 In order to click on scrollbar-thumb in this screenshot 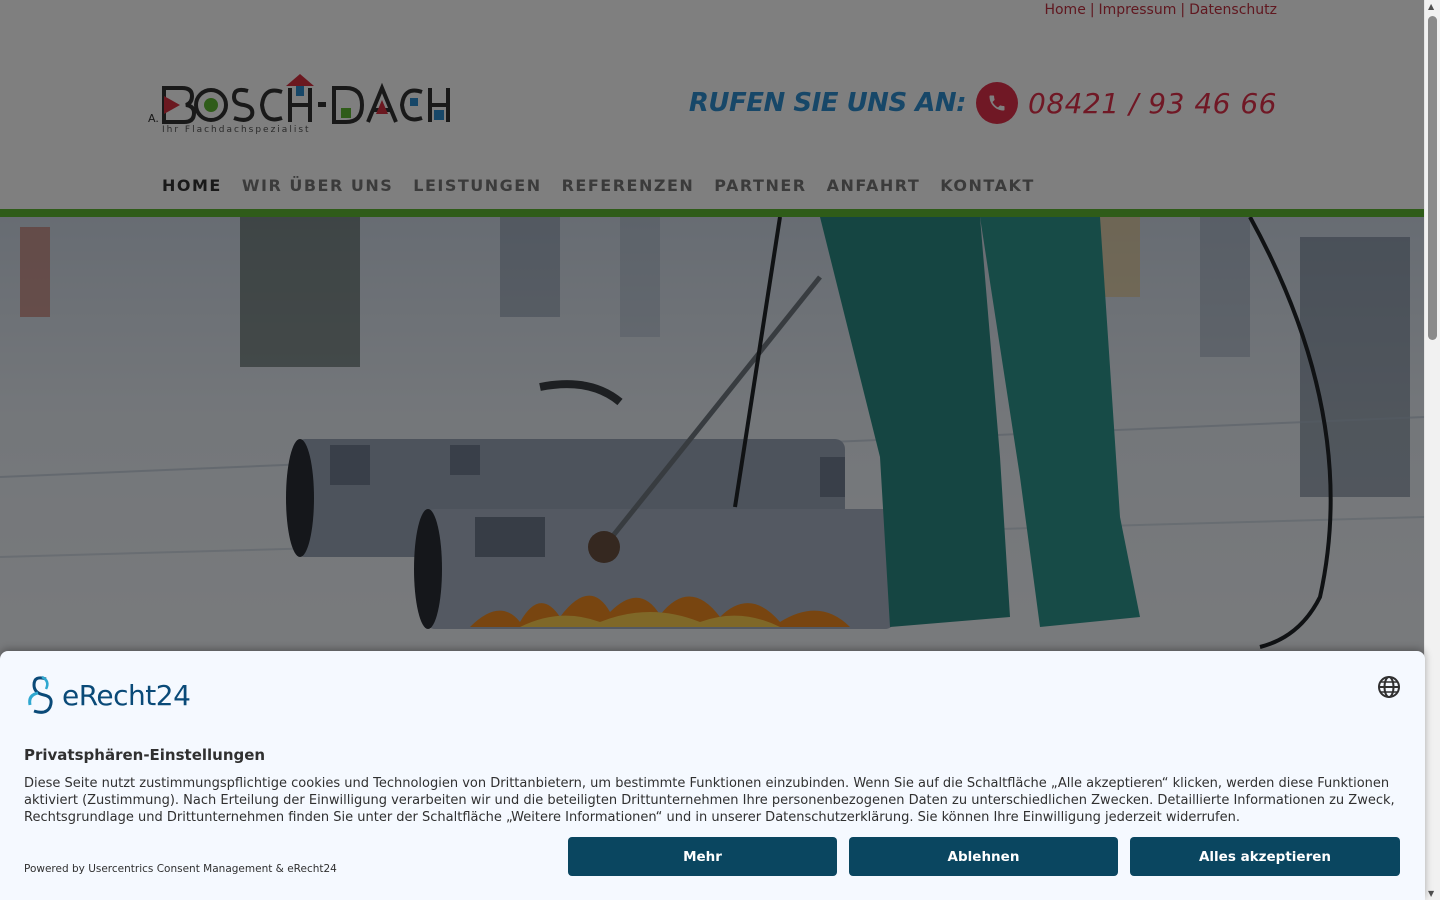, I will do `click(1432, 178)`.